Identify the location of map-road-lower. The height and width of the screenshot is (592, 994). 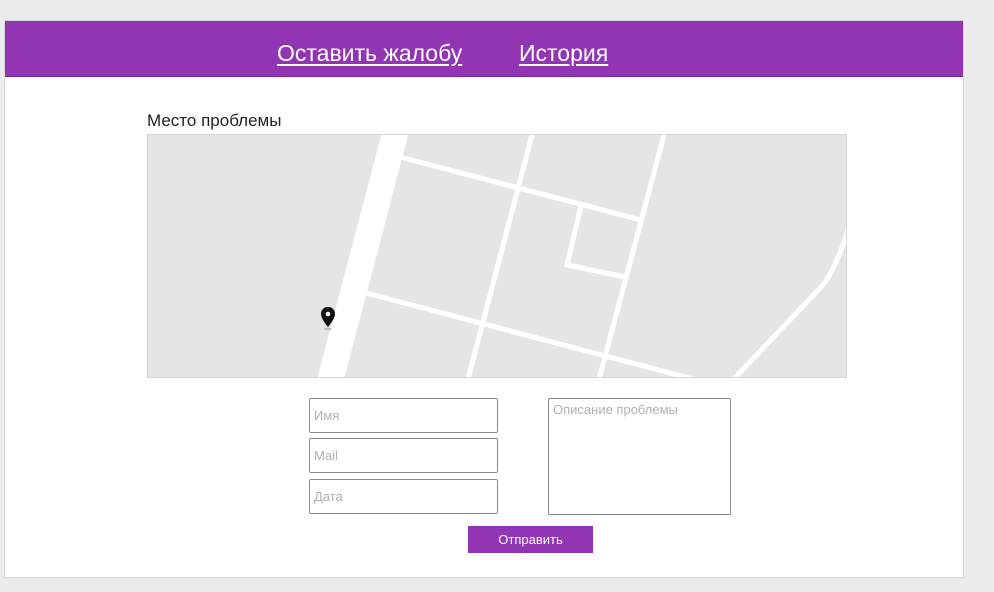
(530, 333).